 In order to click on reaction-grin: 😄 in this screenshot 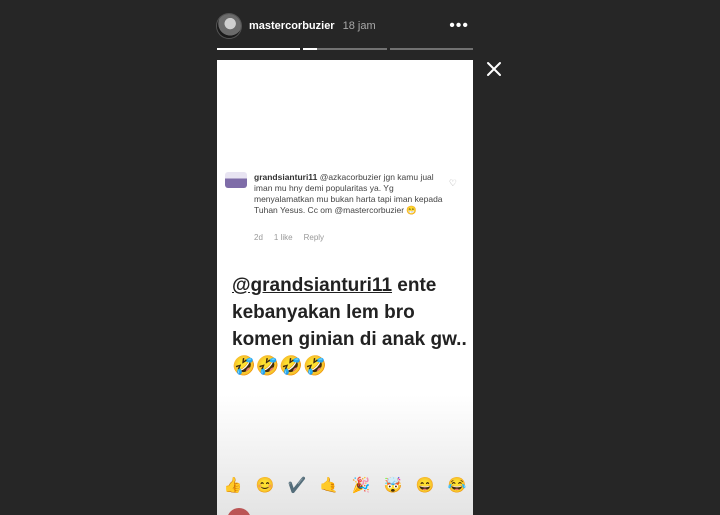, I will do `click(425, 485)`.